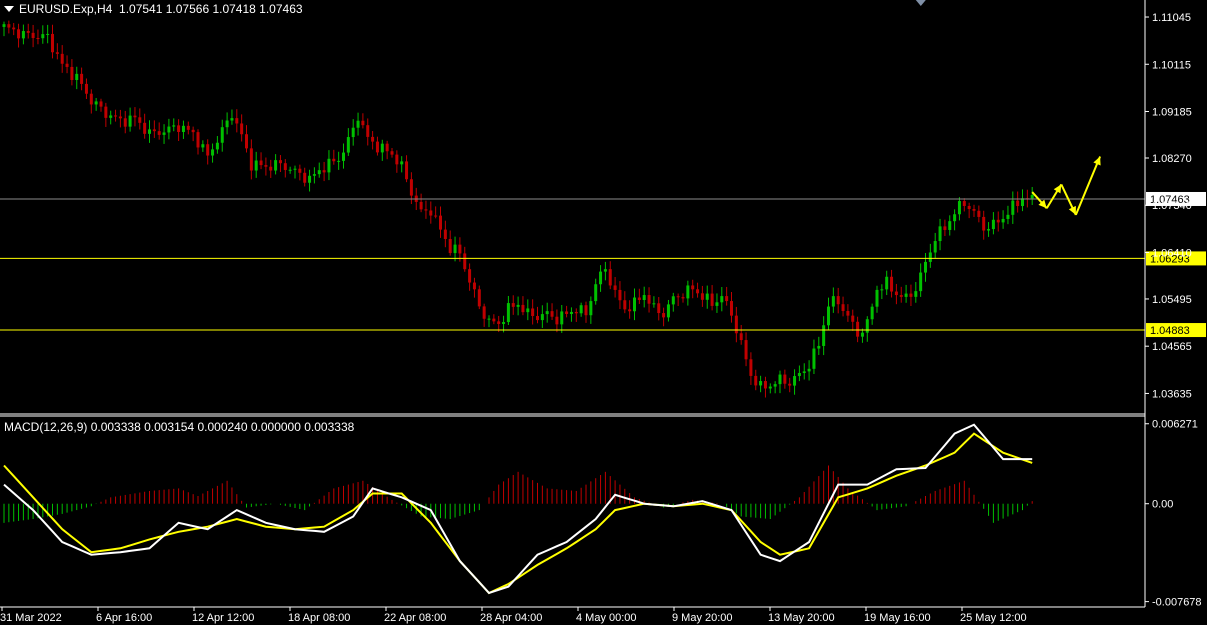  What do you see at coordinates (1088, 186) in the screenshot?
I see `forecast-arrow` at bounding box center [1088, 186].